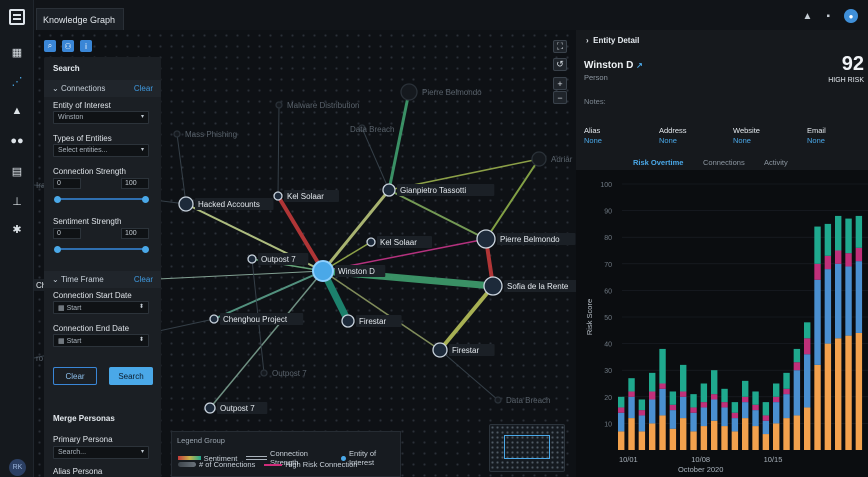 The width and height of the screenshot is (868, 477). I want to click on node-label: Pierre Belmondo, so click(530, 239).